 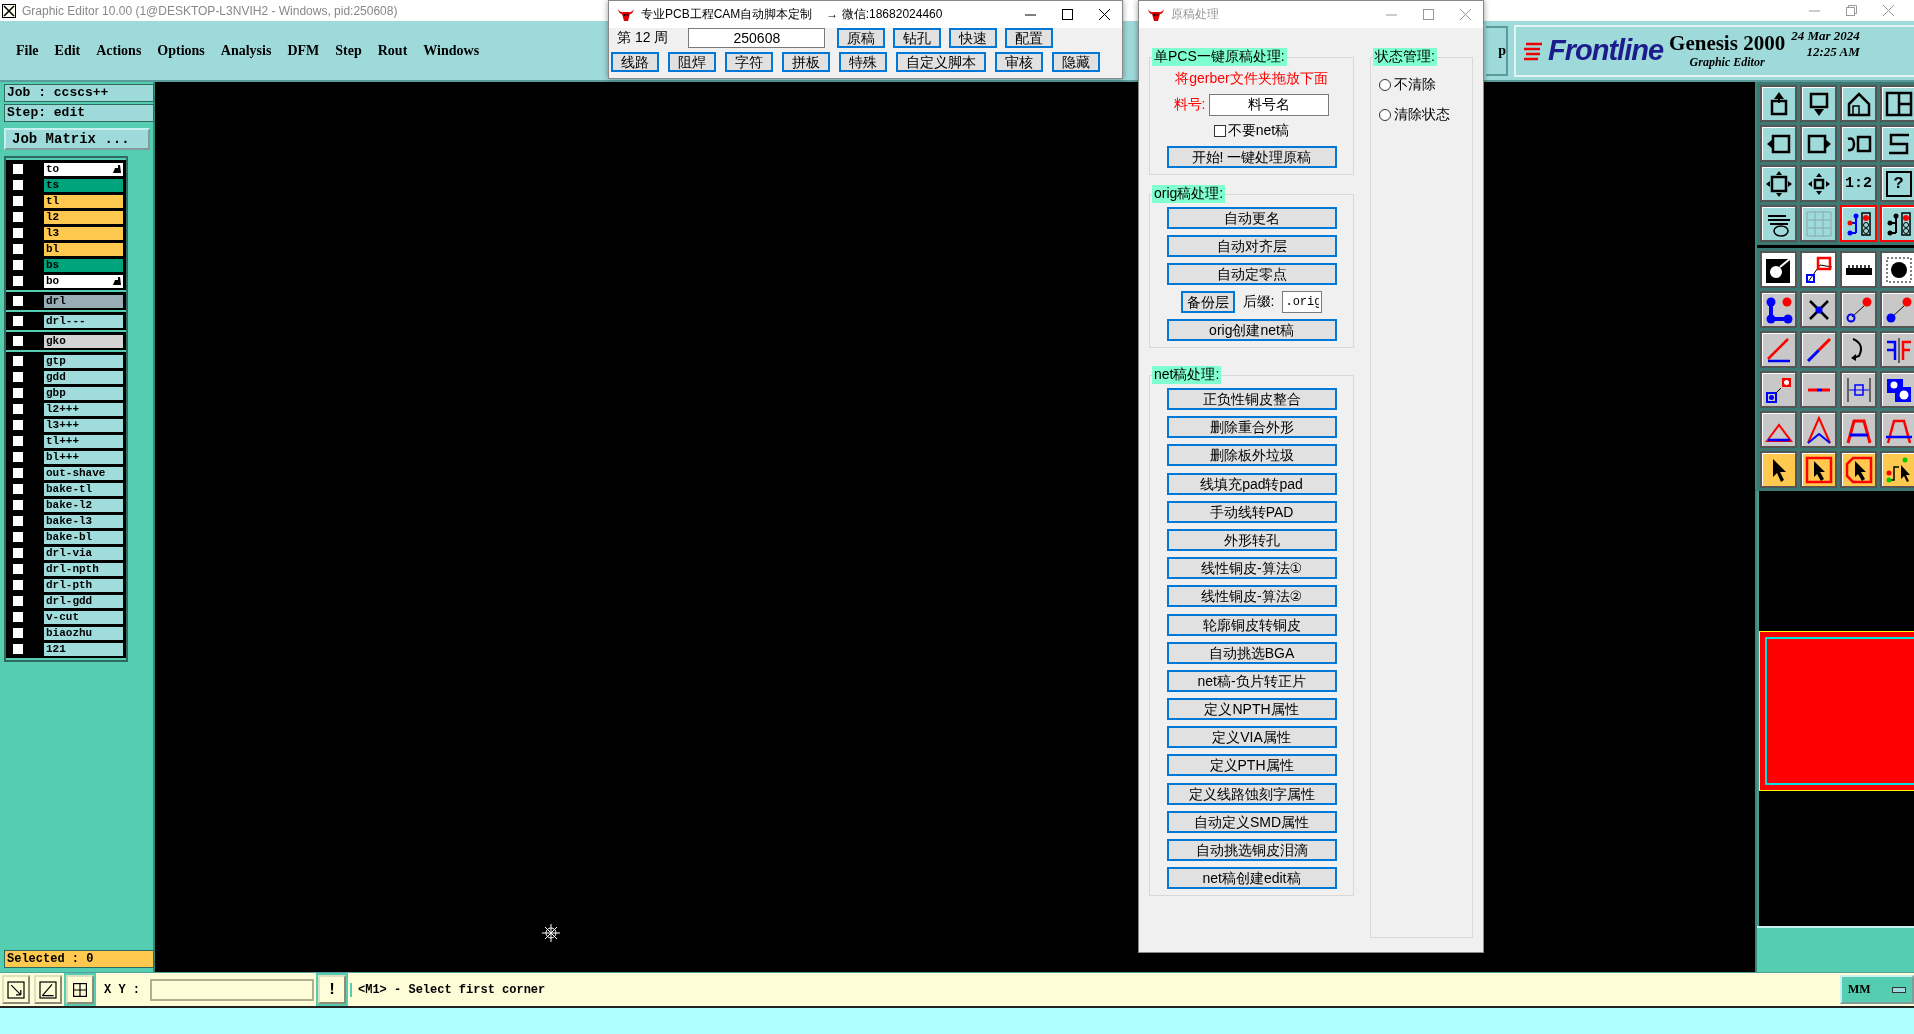 What do you see at coordinates (1251, 539) in the screenshot?
I see `action-button: 外形转孔` at bounding box center [1251, 539].